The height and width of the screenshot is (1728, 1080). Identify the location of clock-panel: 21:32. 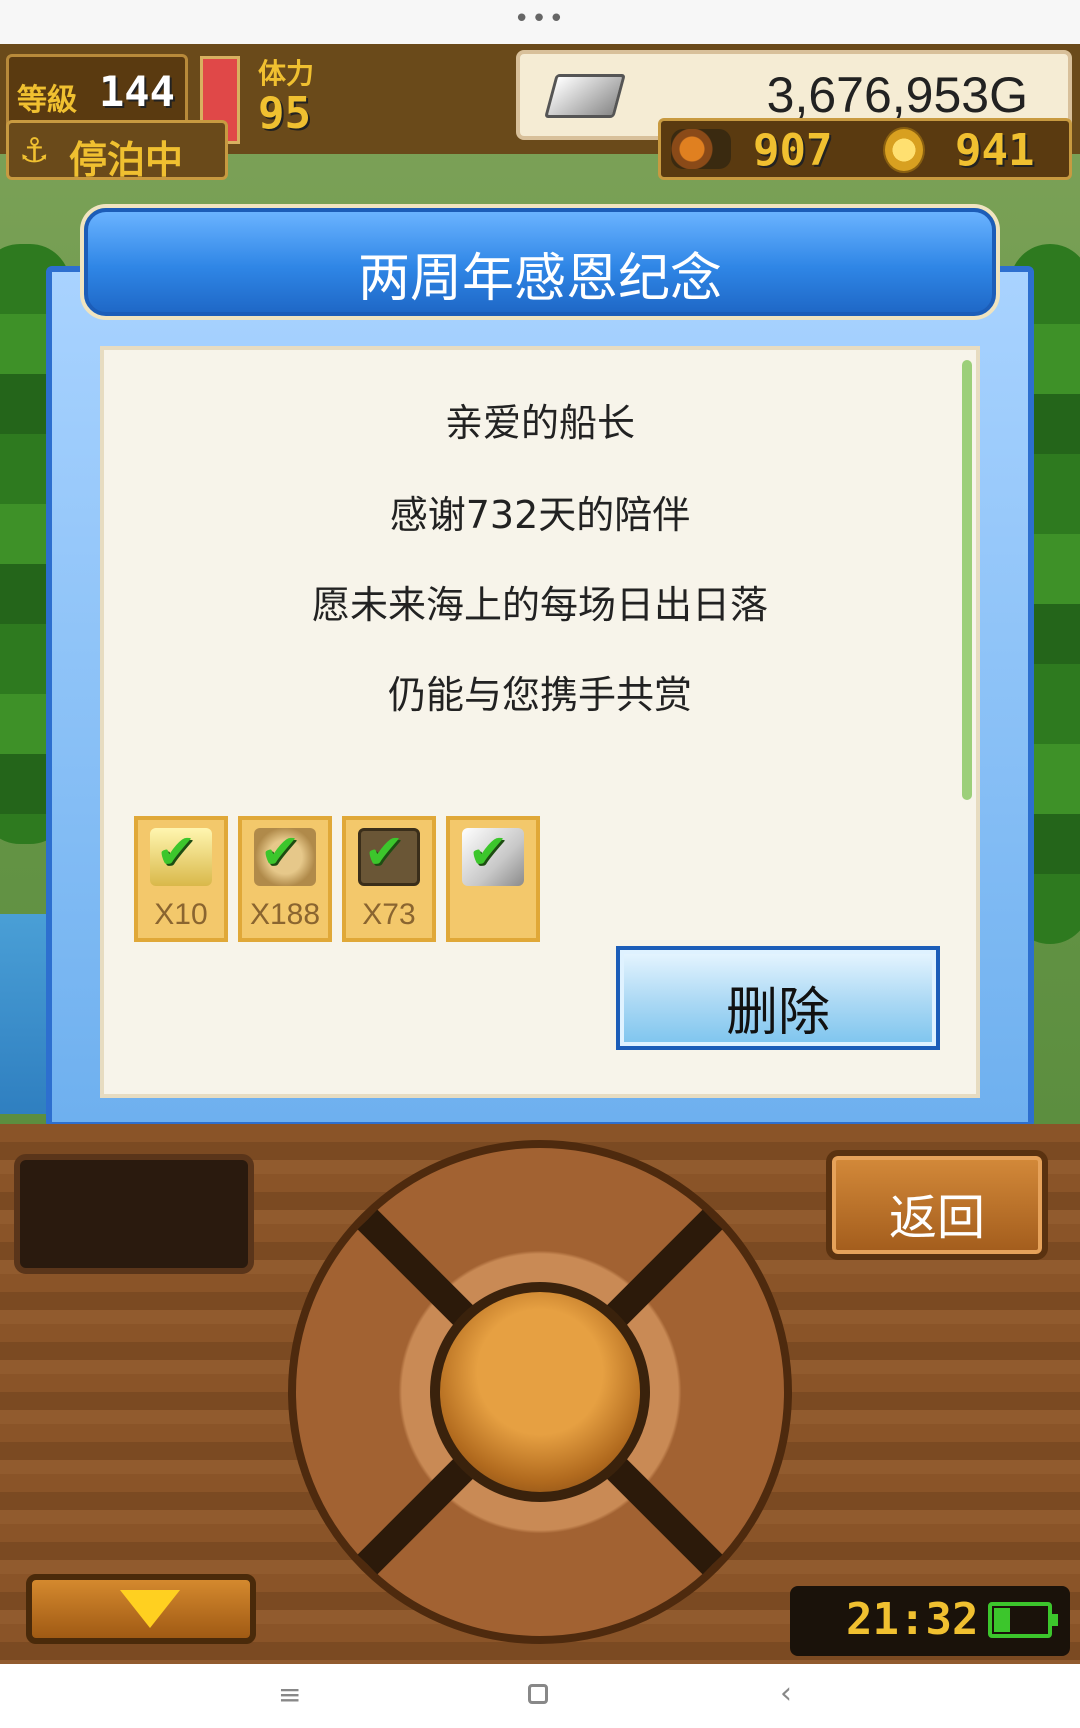
(930, 1621).